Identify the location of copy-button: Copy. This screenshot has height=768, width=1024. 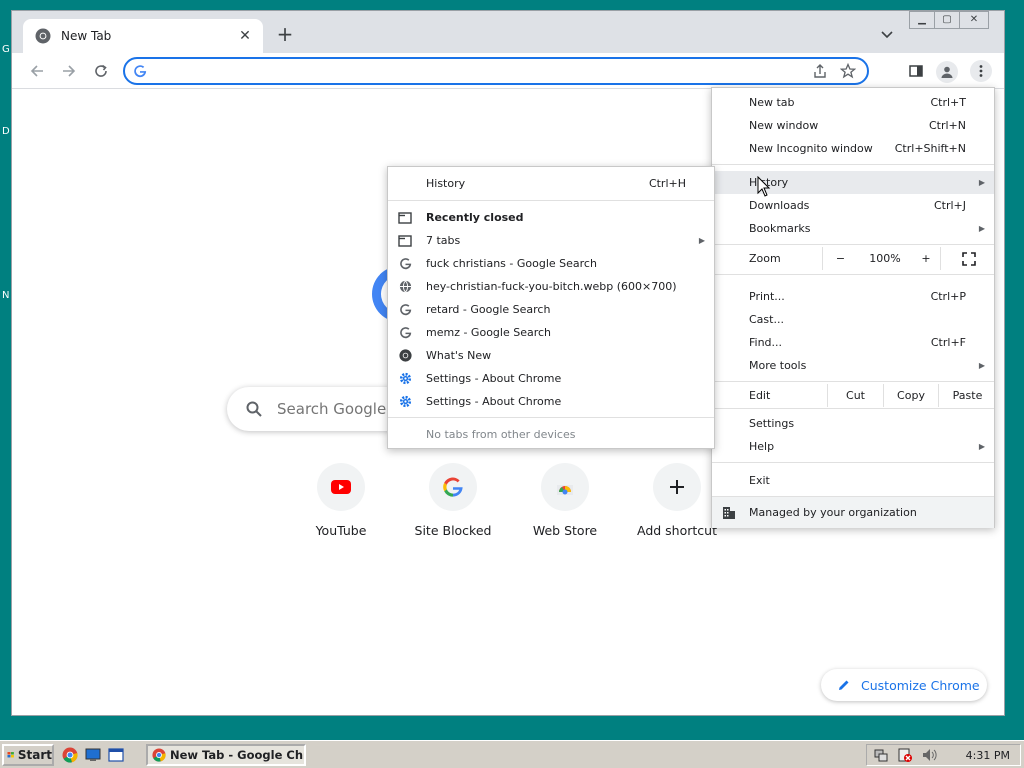
(910, 395).